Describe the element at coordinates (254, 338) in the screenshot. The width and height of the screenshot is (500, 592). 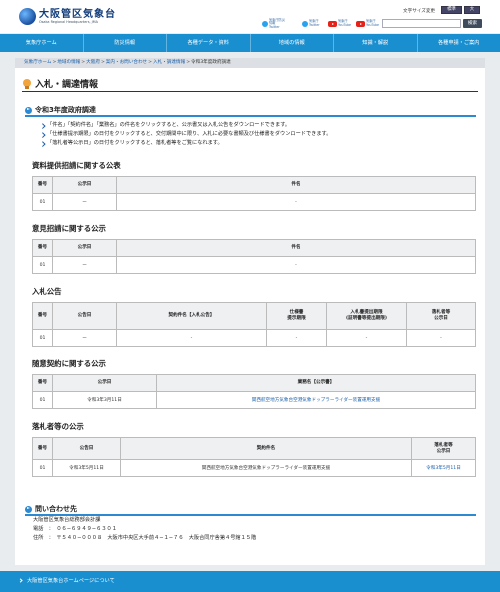
I see `table-row: 01 ー - - - -` at that location.